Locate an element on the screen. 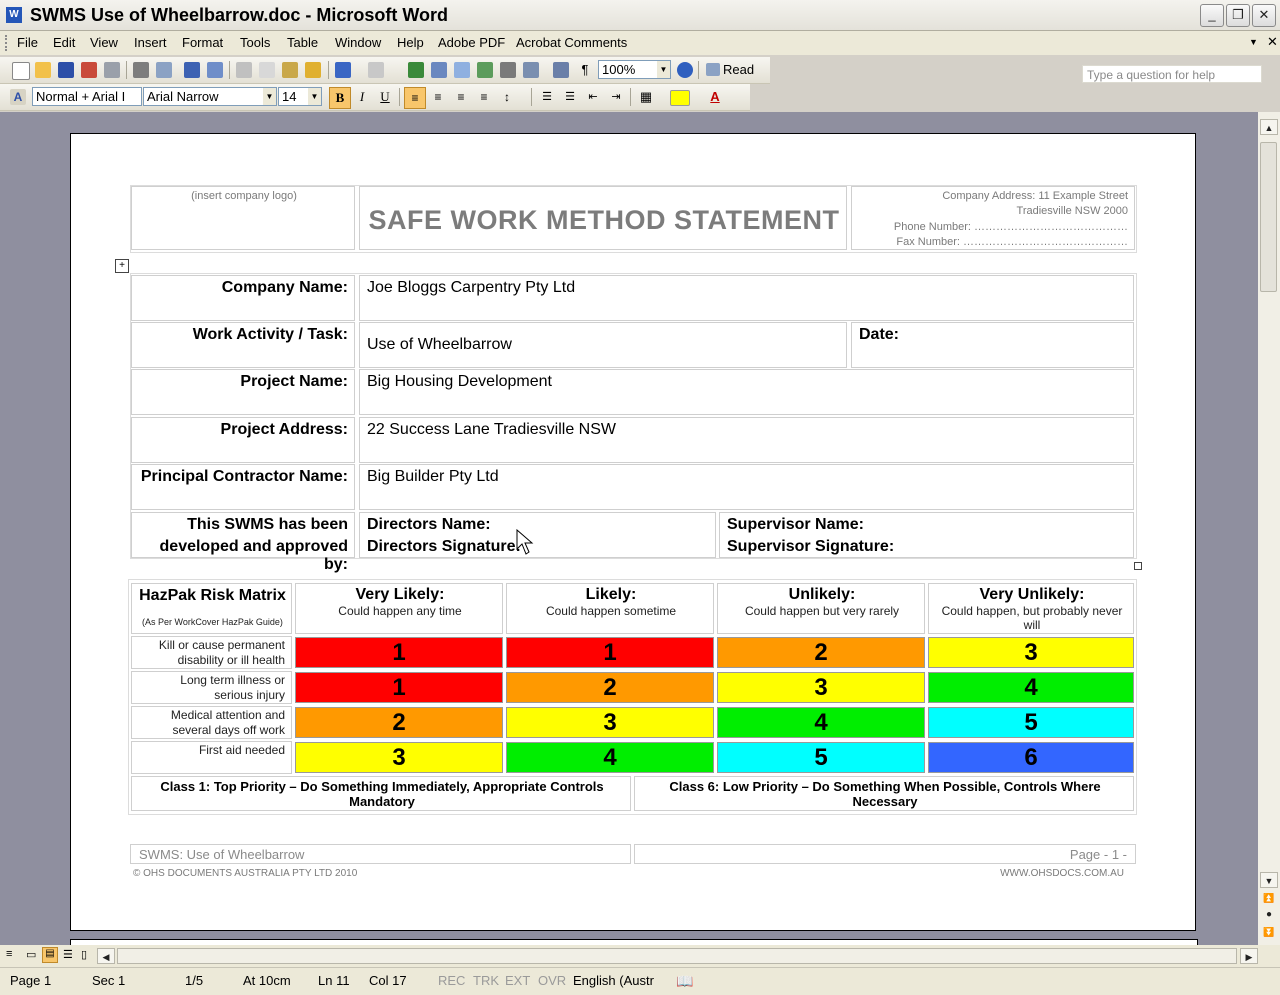 Image resolution: width=1280 pixels, height=995 pixels. read-button: Read is located at coordinates (738, 69).